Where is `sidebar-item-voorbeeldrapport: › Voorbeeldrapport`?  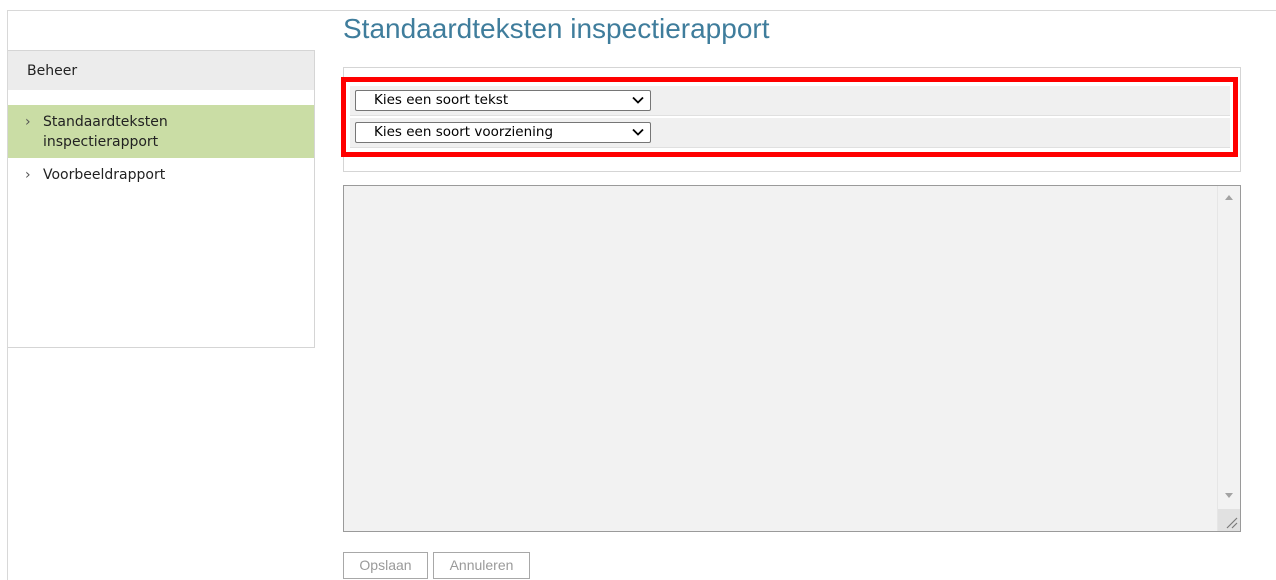 sidebar-item-voorbeeldrapport: › Voorbeeldrapport is located at coordinates (161, 174).